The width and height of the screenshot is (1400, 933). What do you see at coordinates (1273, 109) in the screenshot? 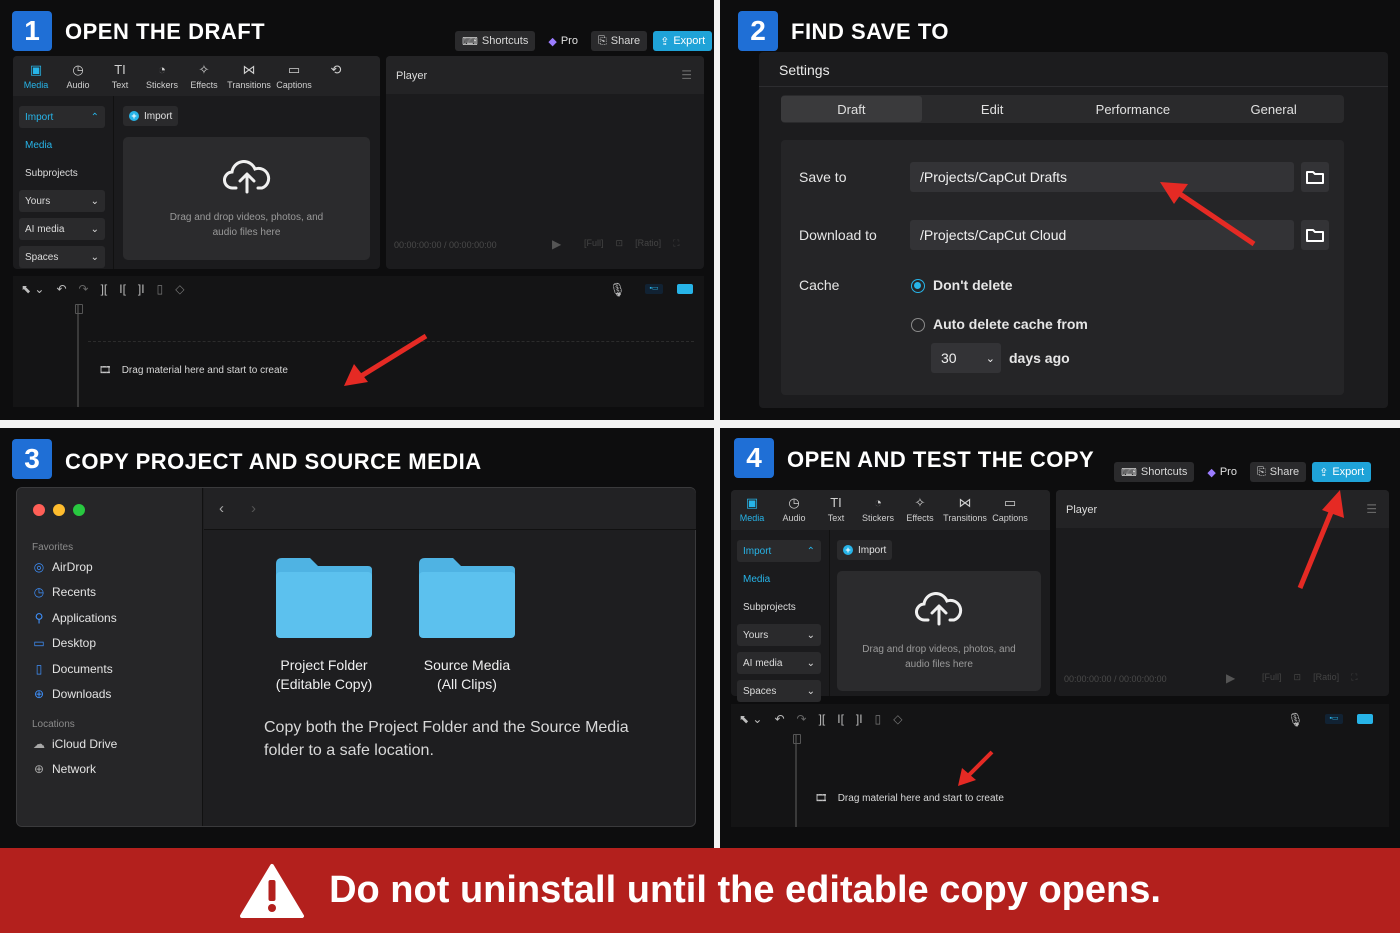
I see `tab-general: General` at bounding box center [1273, 109].